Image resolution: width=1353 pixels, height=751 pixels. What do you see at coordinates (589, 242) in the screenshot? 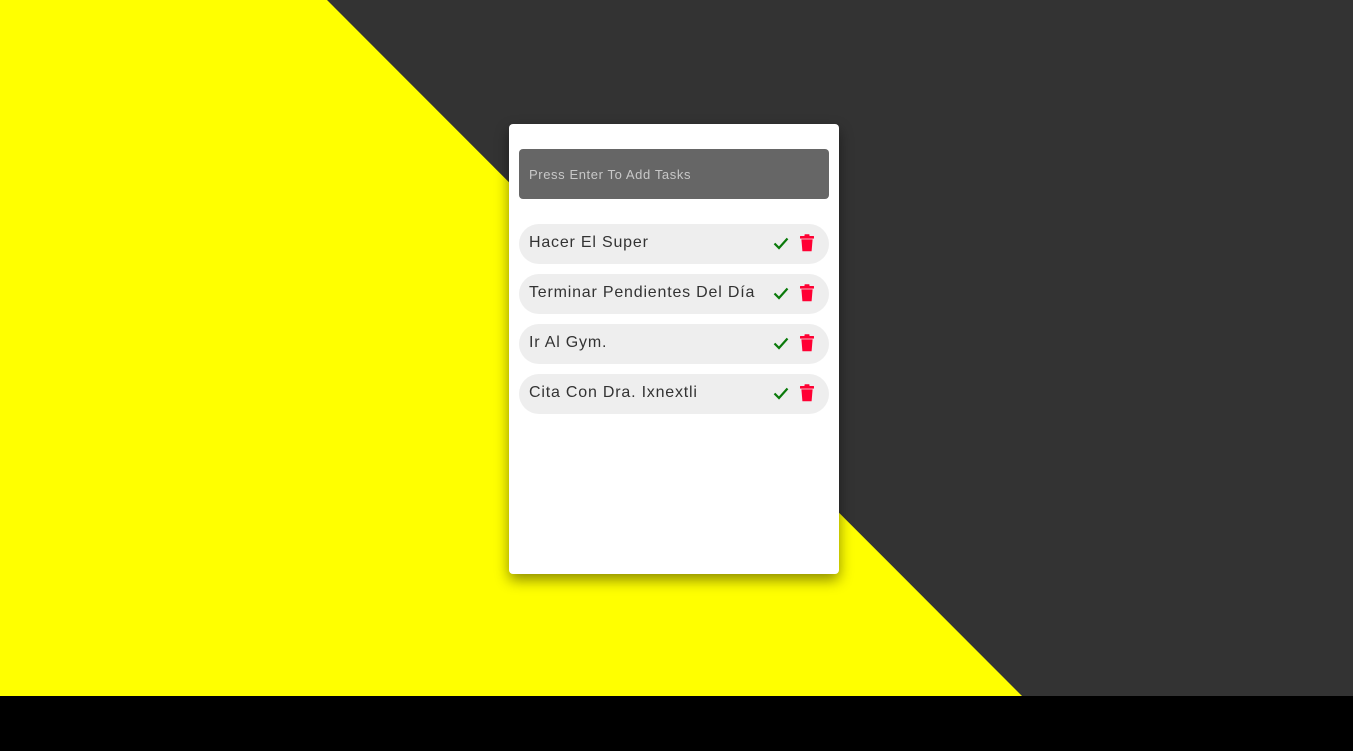
I see `task-text: Hacer El Super` at bounding box center [589, 242].